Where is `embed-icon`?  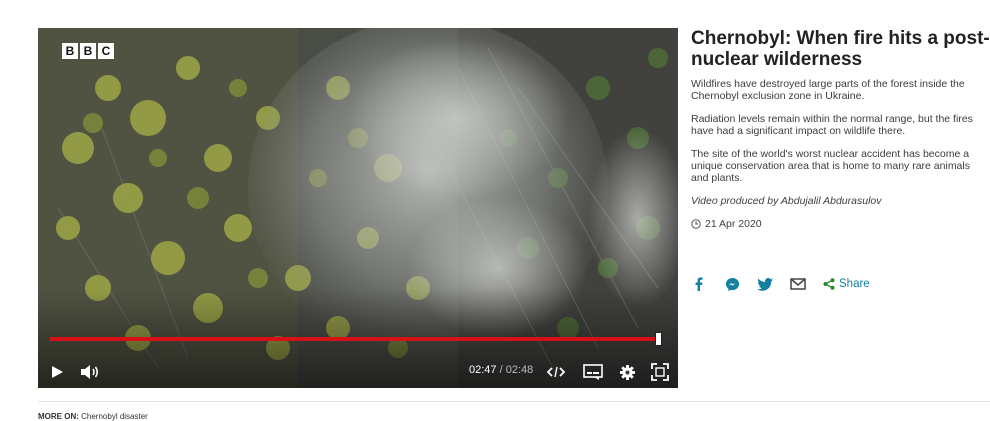 embed-icon is located at coordinates (556, 372).